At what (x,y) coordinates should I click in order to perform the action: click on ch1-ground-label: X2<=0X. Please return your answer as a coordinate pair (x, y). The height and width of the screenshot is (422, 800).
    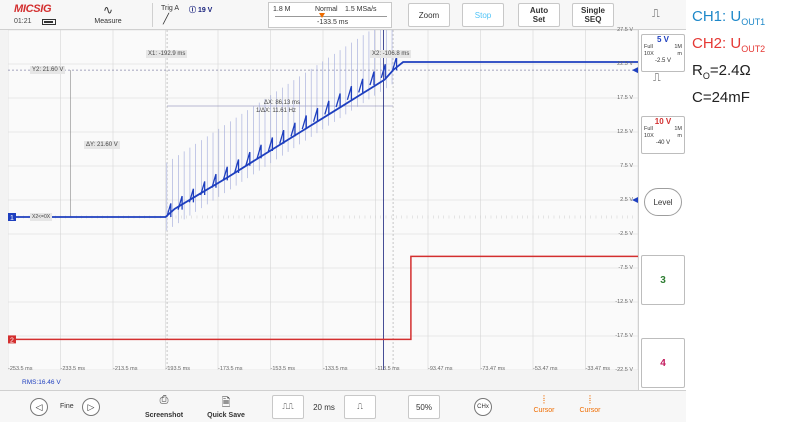
    Looking at the image, I should click on (41, 217).